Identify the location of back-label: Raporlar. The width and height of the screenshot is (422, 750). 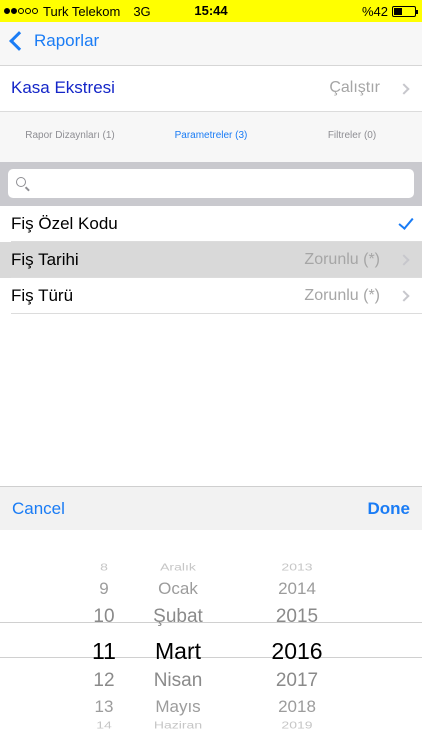
(67, 40).